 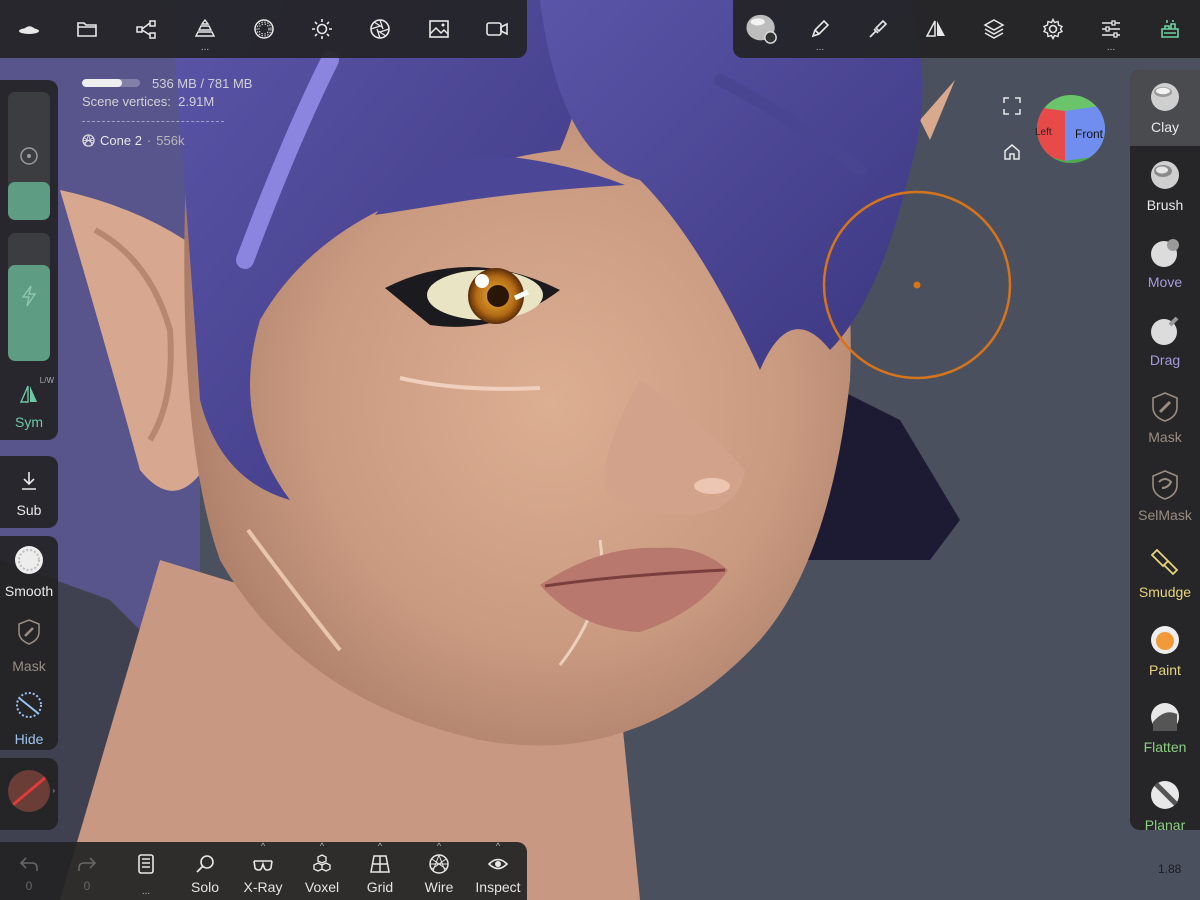 I want to click on paint-color-button: ›, so click(x=29, y=794).